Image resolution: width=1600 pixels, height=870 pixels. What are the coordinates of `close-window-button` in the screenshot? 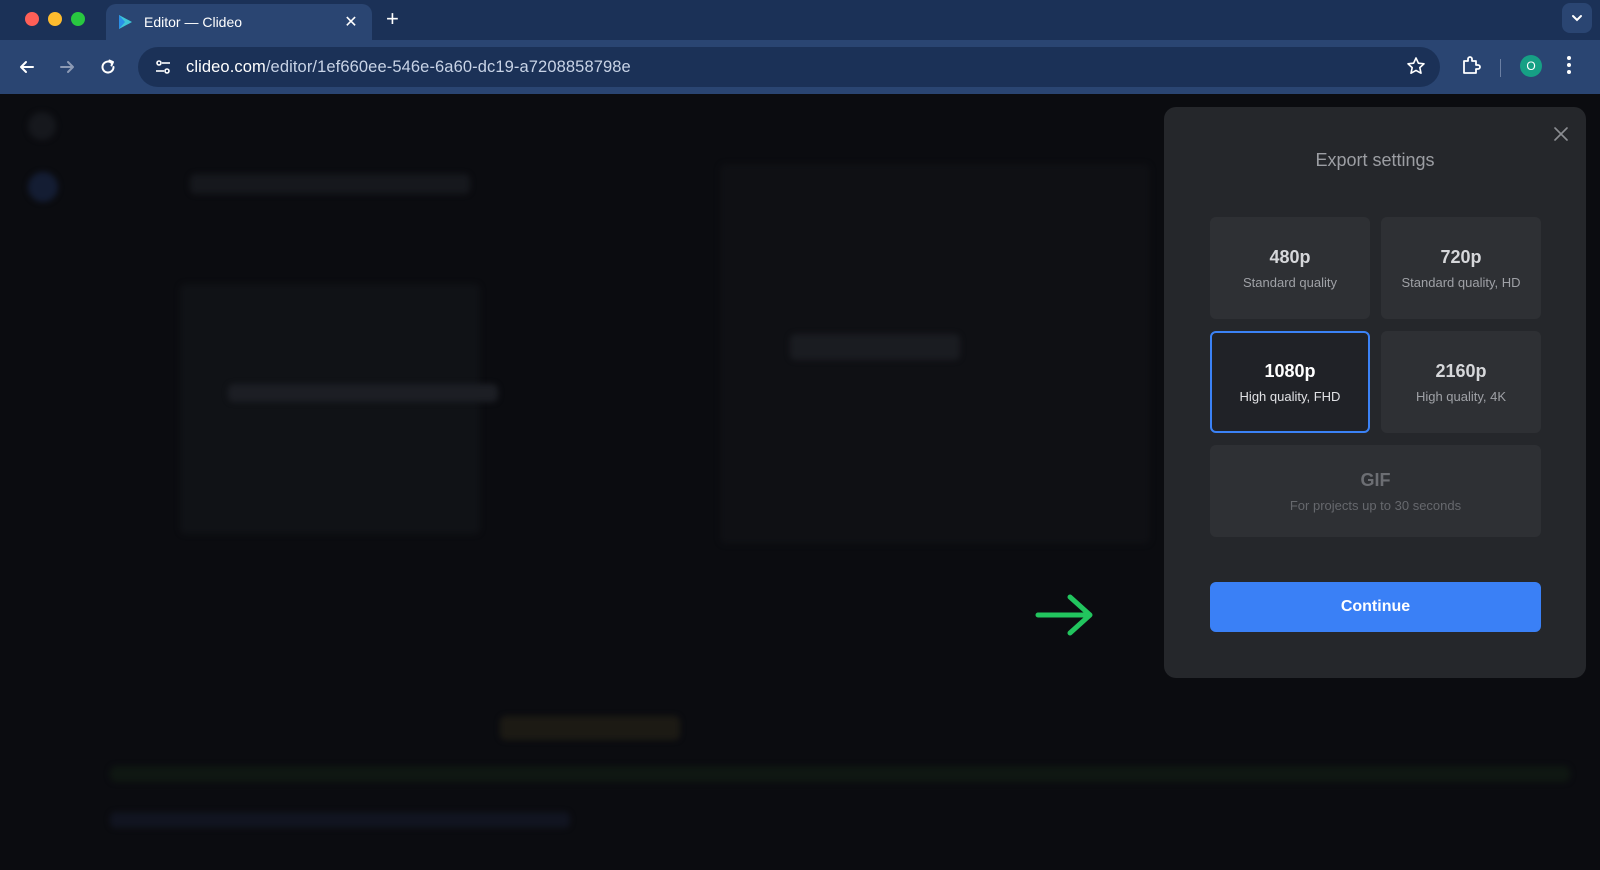 It's located at (32, 19).